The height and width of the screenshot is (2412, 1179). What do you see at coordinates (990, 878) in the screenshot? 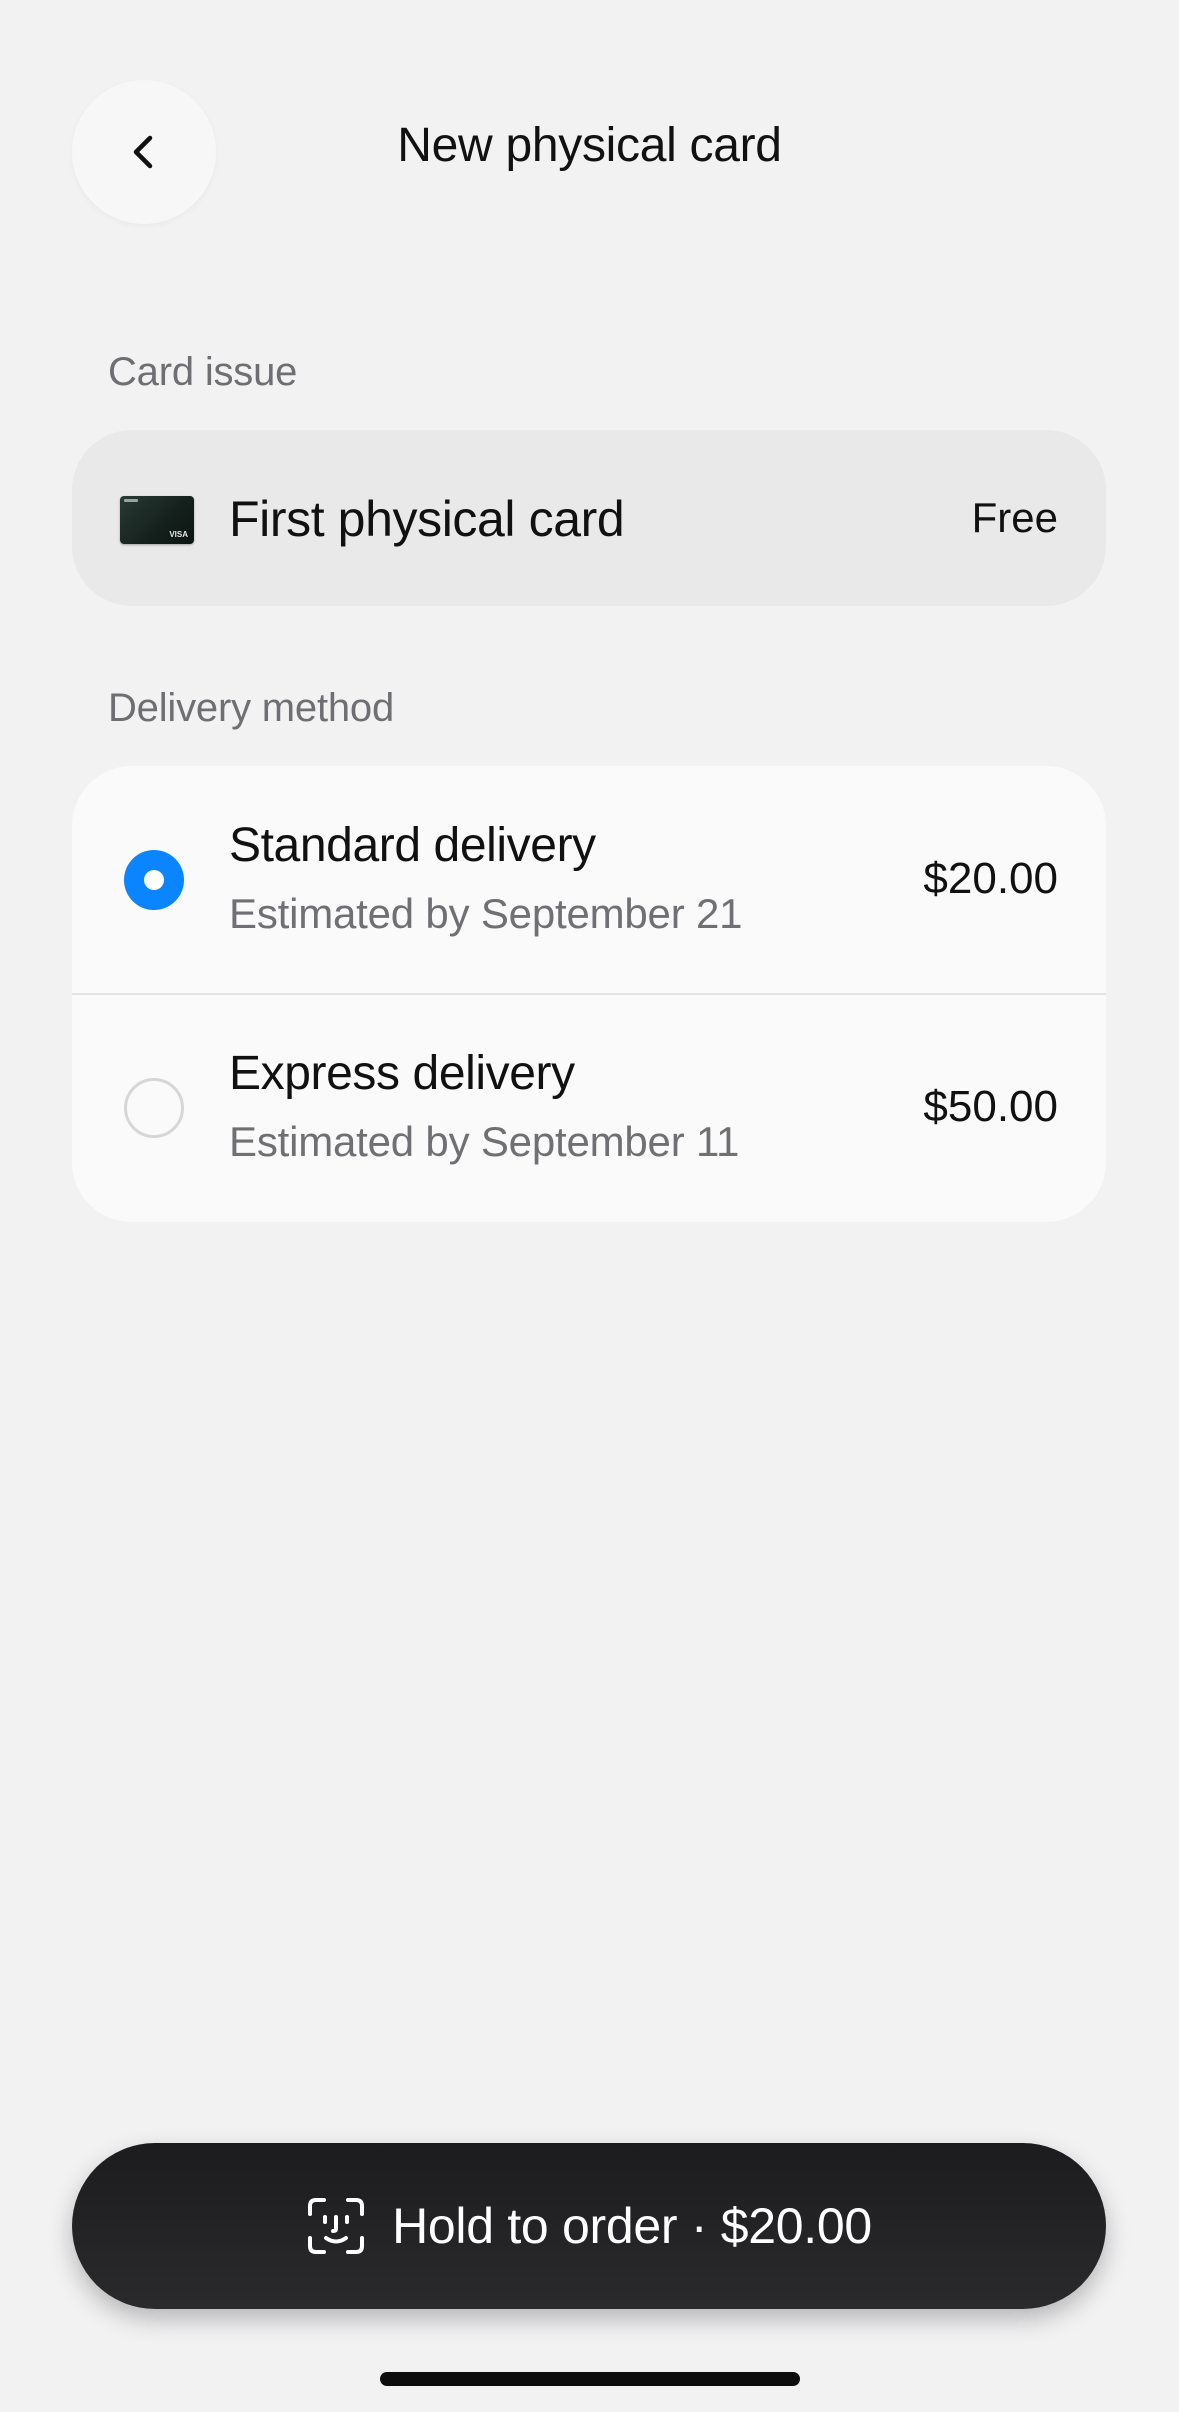
I see `delivery-option-price: $20.00` at bounding box center [990, 878].